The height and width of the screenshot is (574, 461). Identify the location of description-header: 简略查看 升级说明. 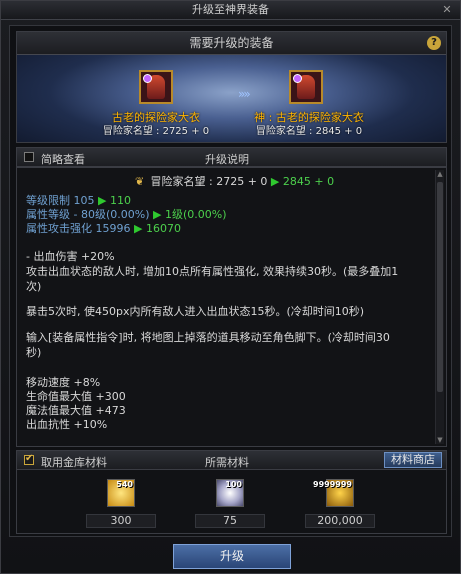
(231, 157).